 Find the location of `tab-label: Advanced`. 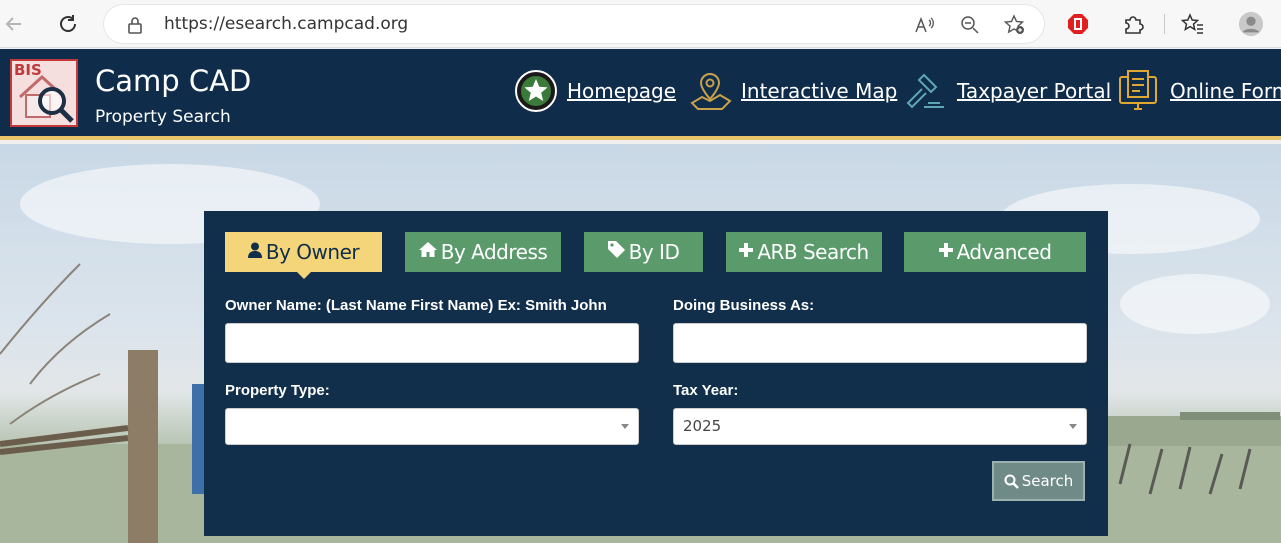

tab-label: Advanced is located at coordinates (1004, 252).